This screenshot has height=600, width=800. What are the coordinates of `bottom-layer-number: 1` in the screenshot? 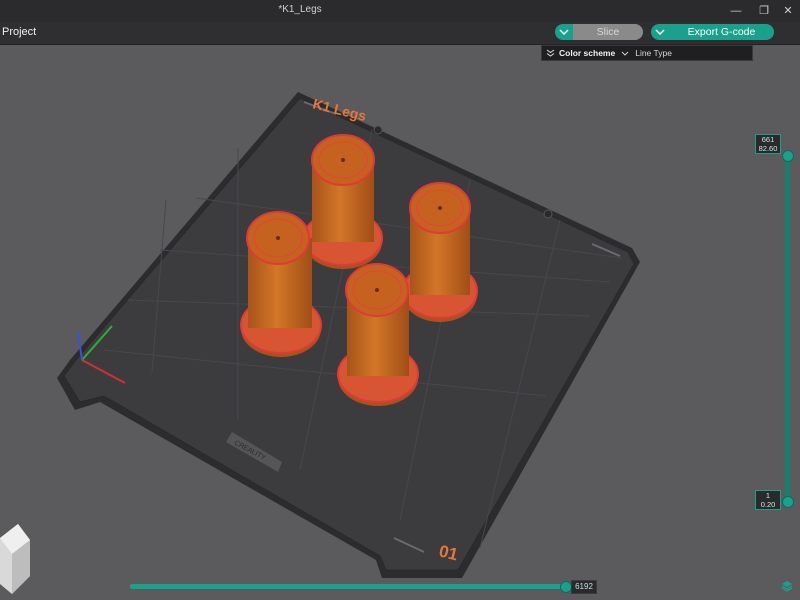 It's located at (768, 495).